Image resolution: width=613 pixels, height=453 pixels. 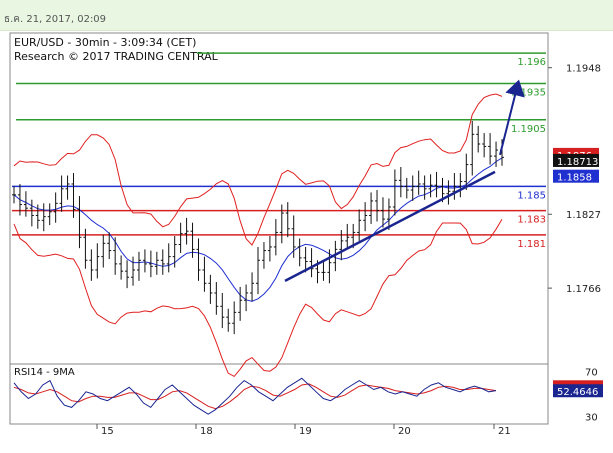 What do you see at coordinates (583, 289) in the screenshot?
I see `y-tick-label-2: 1.1766` at bounding box center [583, 289].